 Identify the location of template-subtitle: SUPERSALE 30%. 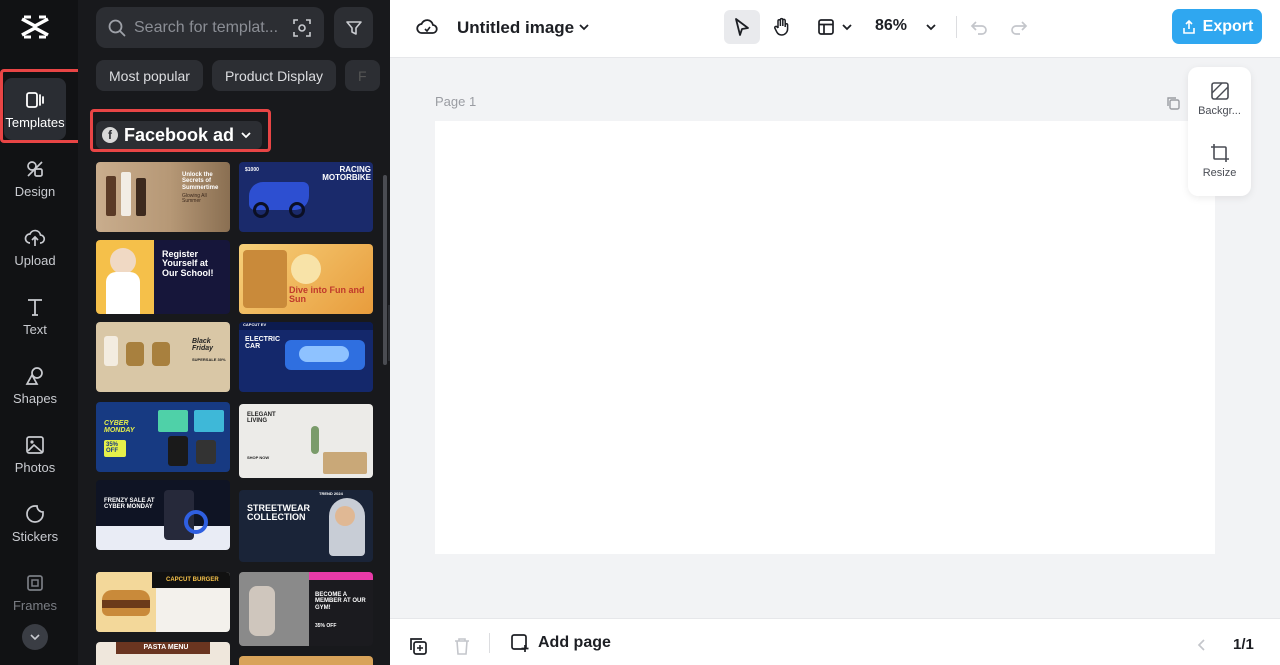
(209, 359).